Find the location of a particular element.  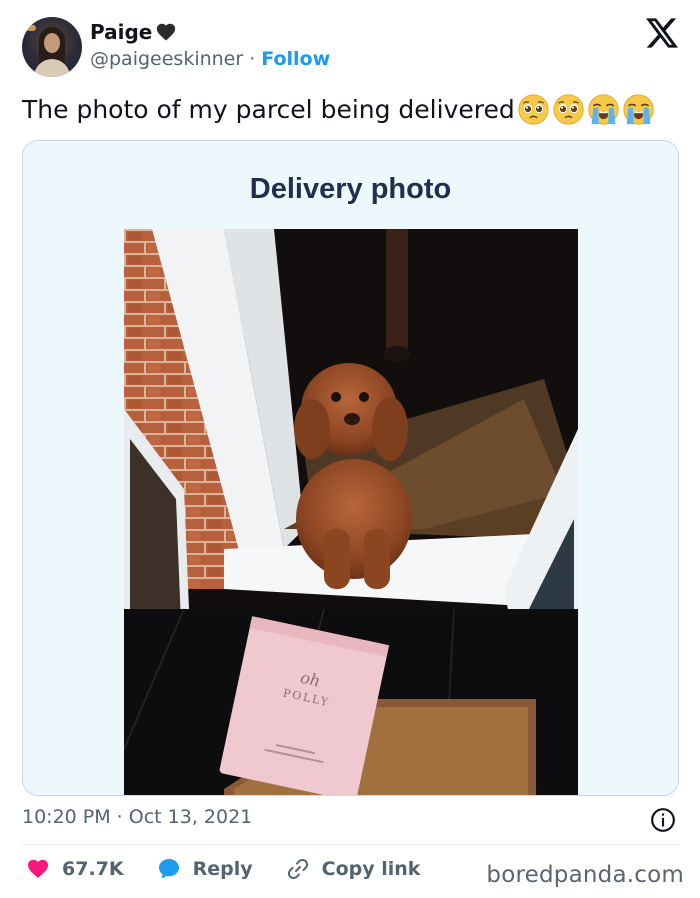

black-heart-icon is located at coordinates (166, 32).